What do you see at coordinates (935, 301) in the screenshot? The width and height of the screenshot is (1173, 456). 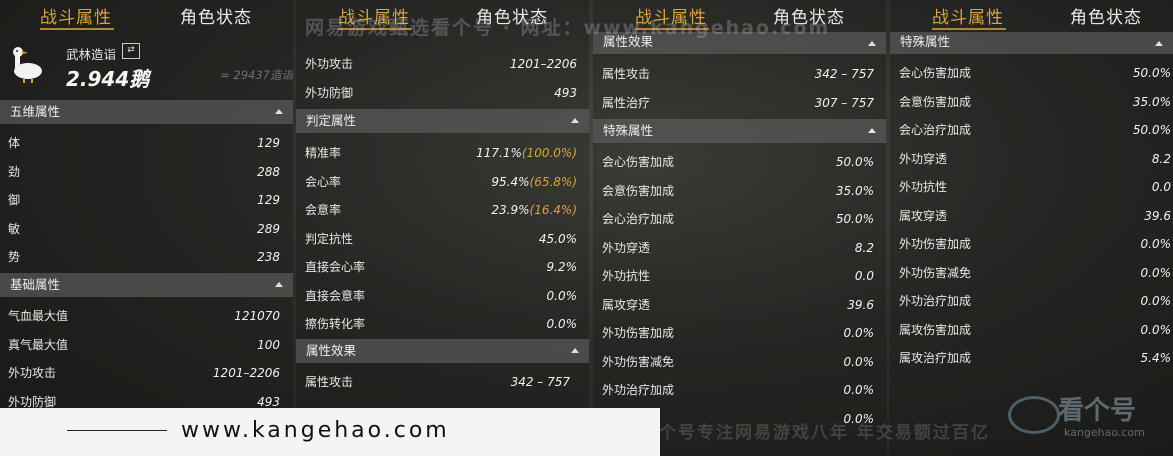 I see `stat-label: 外功治疗加成` at bounding box center [935, 301].